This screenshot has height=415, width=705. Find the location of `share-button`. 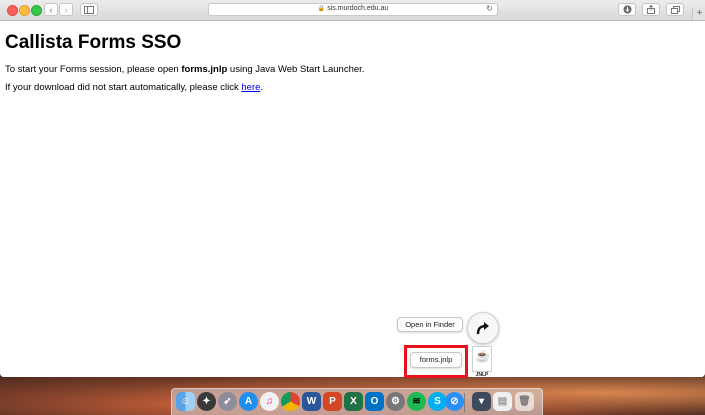

share-button is located at coordinates (651, 9).